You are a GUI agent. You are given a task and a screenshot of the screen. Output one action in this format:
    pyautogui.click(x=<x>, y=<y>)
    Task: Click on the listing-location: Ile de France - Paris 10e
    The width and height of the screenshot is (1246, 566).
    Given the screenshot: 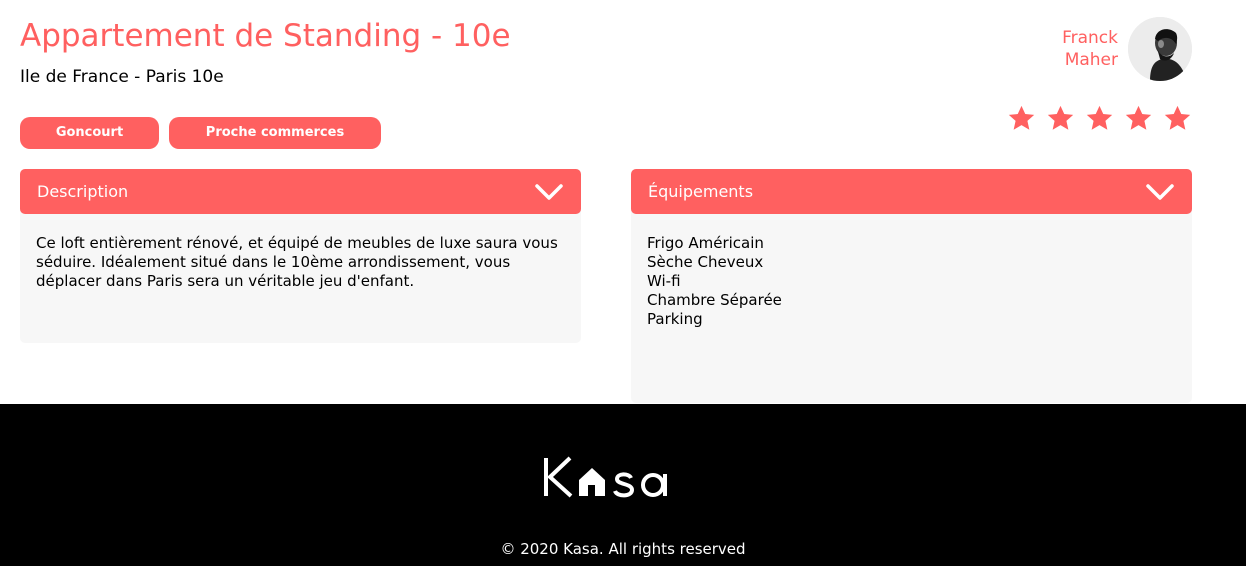 What is the action you would take?
    pyautogui.click(x=122, y=77)
    